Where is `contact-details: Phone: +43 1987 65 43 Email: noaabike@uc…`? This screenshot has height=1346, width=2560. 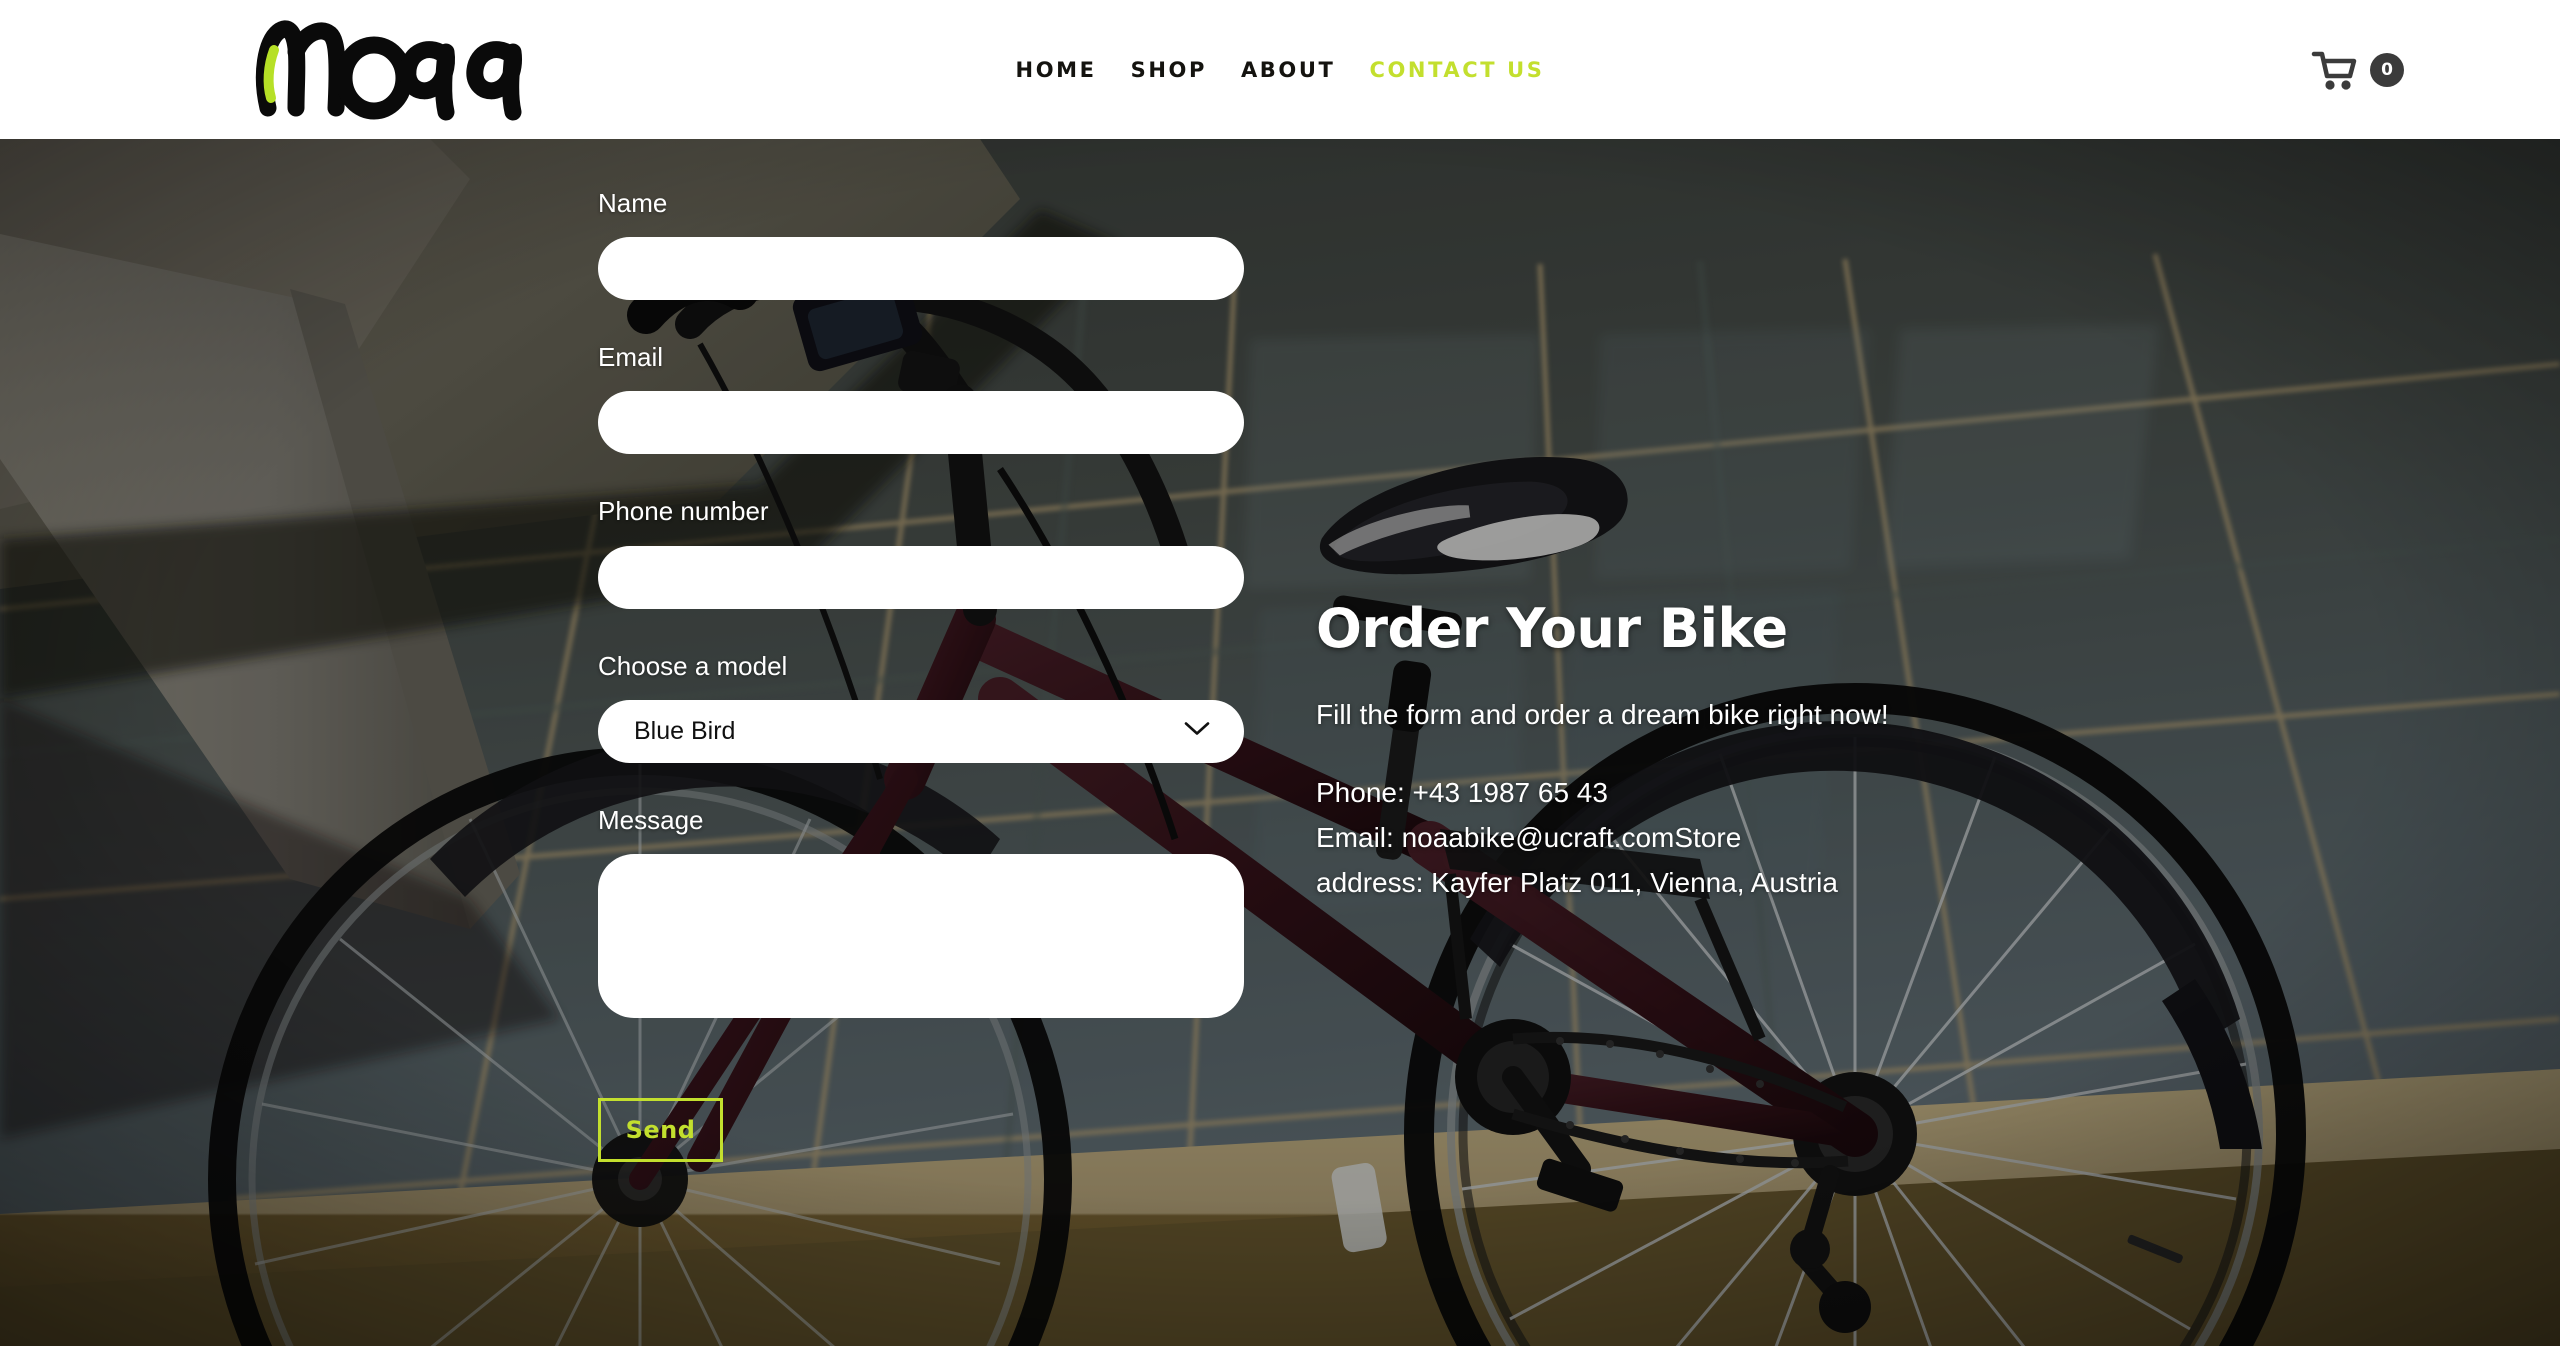
contact-details: Phone: +43 1987 65 43 Email: noaabike@uc… is located at coordinates (1696, 838).